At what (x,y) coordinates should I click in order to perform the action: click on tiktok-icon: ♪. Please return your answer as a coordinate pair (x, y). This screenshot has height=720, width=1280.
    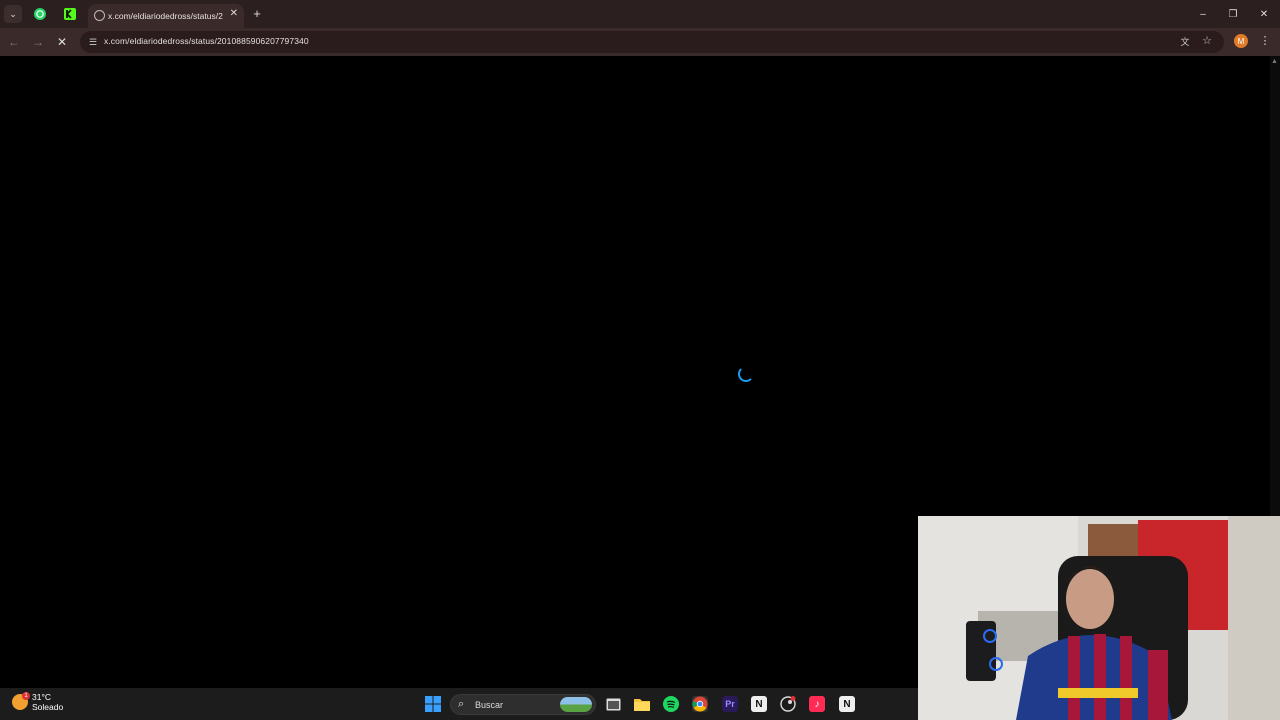
    Looking at the image, I should click on (817, 704).